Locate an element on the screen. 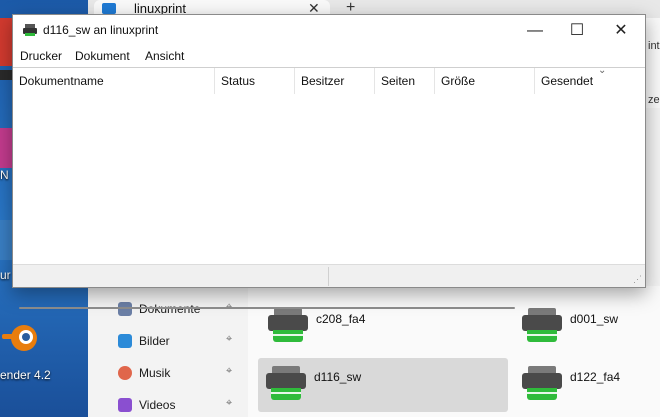 This screenshot has height=417, width=660. sidebar-item-bilder: Bilder ⌖ is located at coordinates (181, 342).